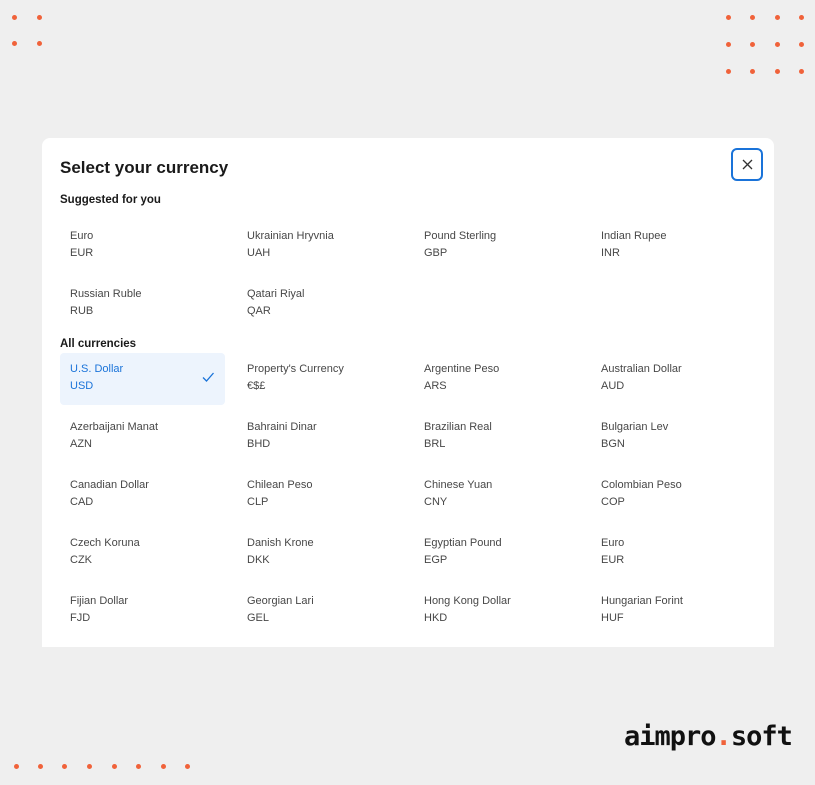 Image resolution: width=815 pixels, height=785 pixels. I want to click on currency-option-azn: Azerbaijani Manat AZN, so click(142, 437).